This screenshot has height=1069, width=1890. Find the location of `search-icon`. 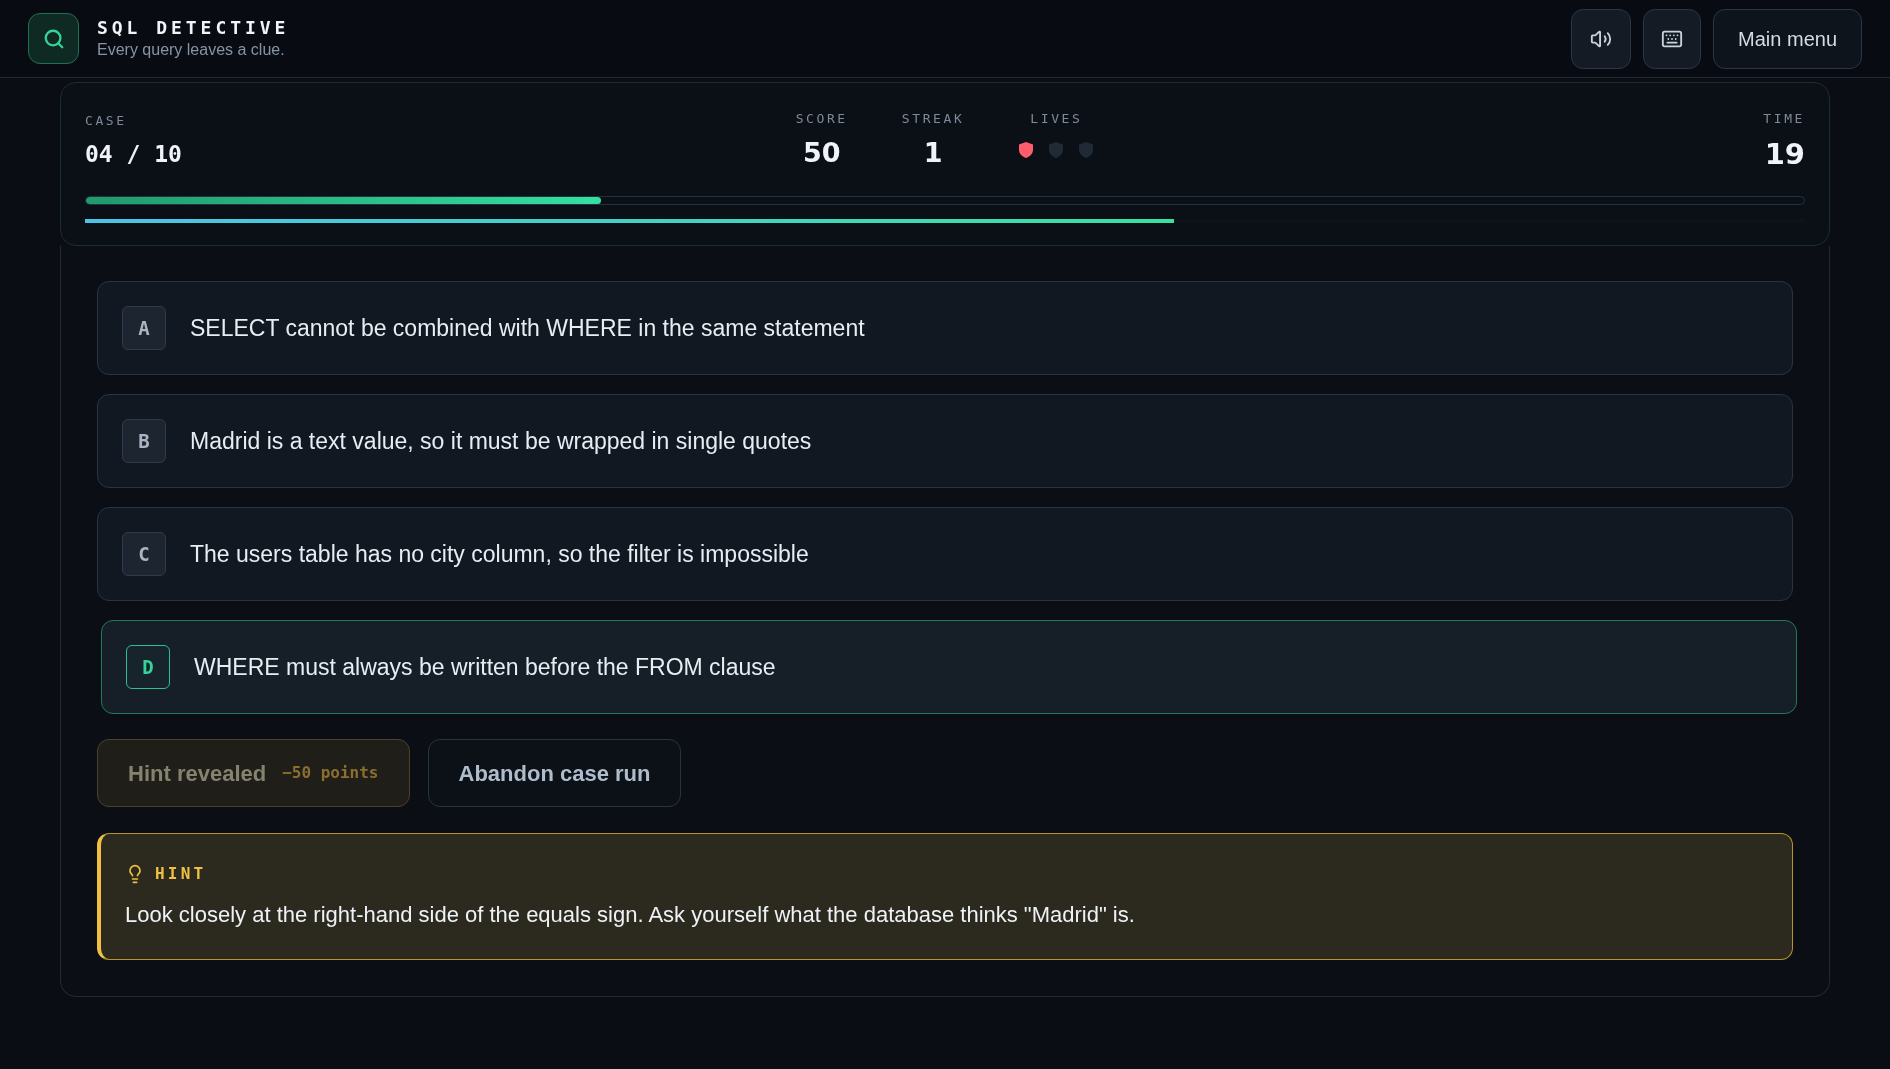

search-icon is located at coordinates (53, 38).